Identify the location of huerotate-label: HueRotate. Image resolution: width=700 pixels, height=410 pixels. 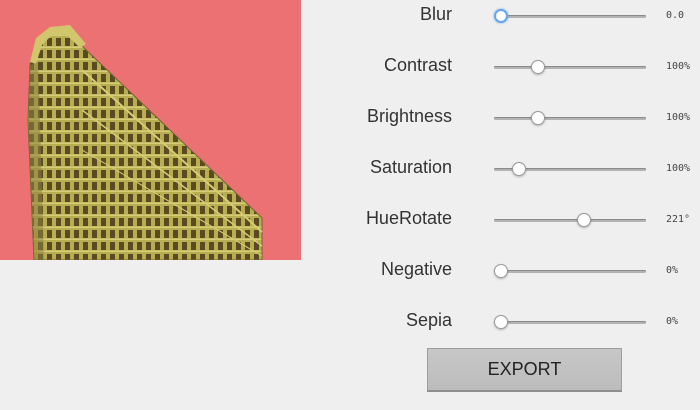
(408, 218).